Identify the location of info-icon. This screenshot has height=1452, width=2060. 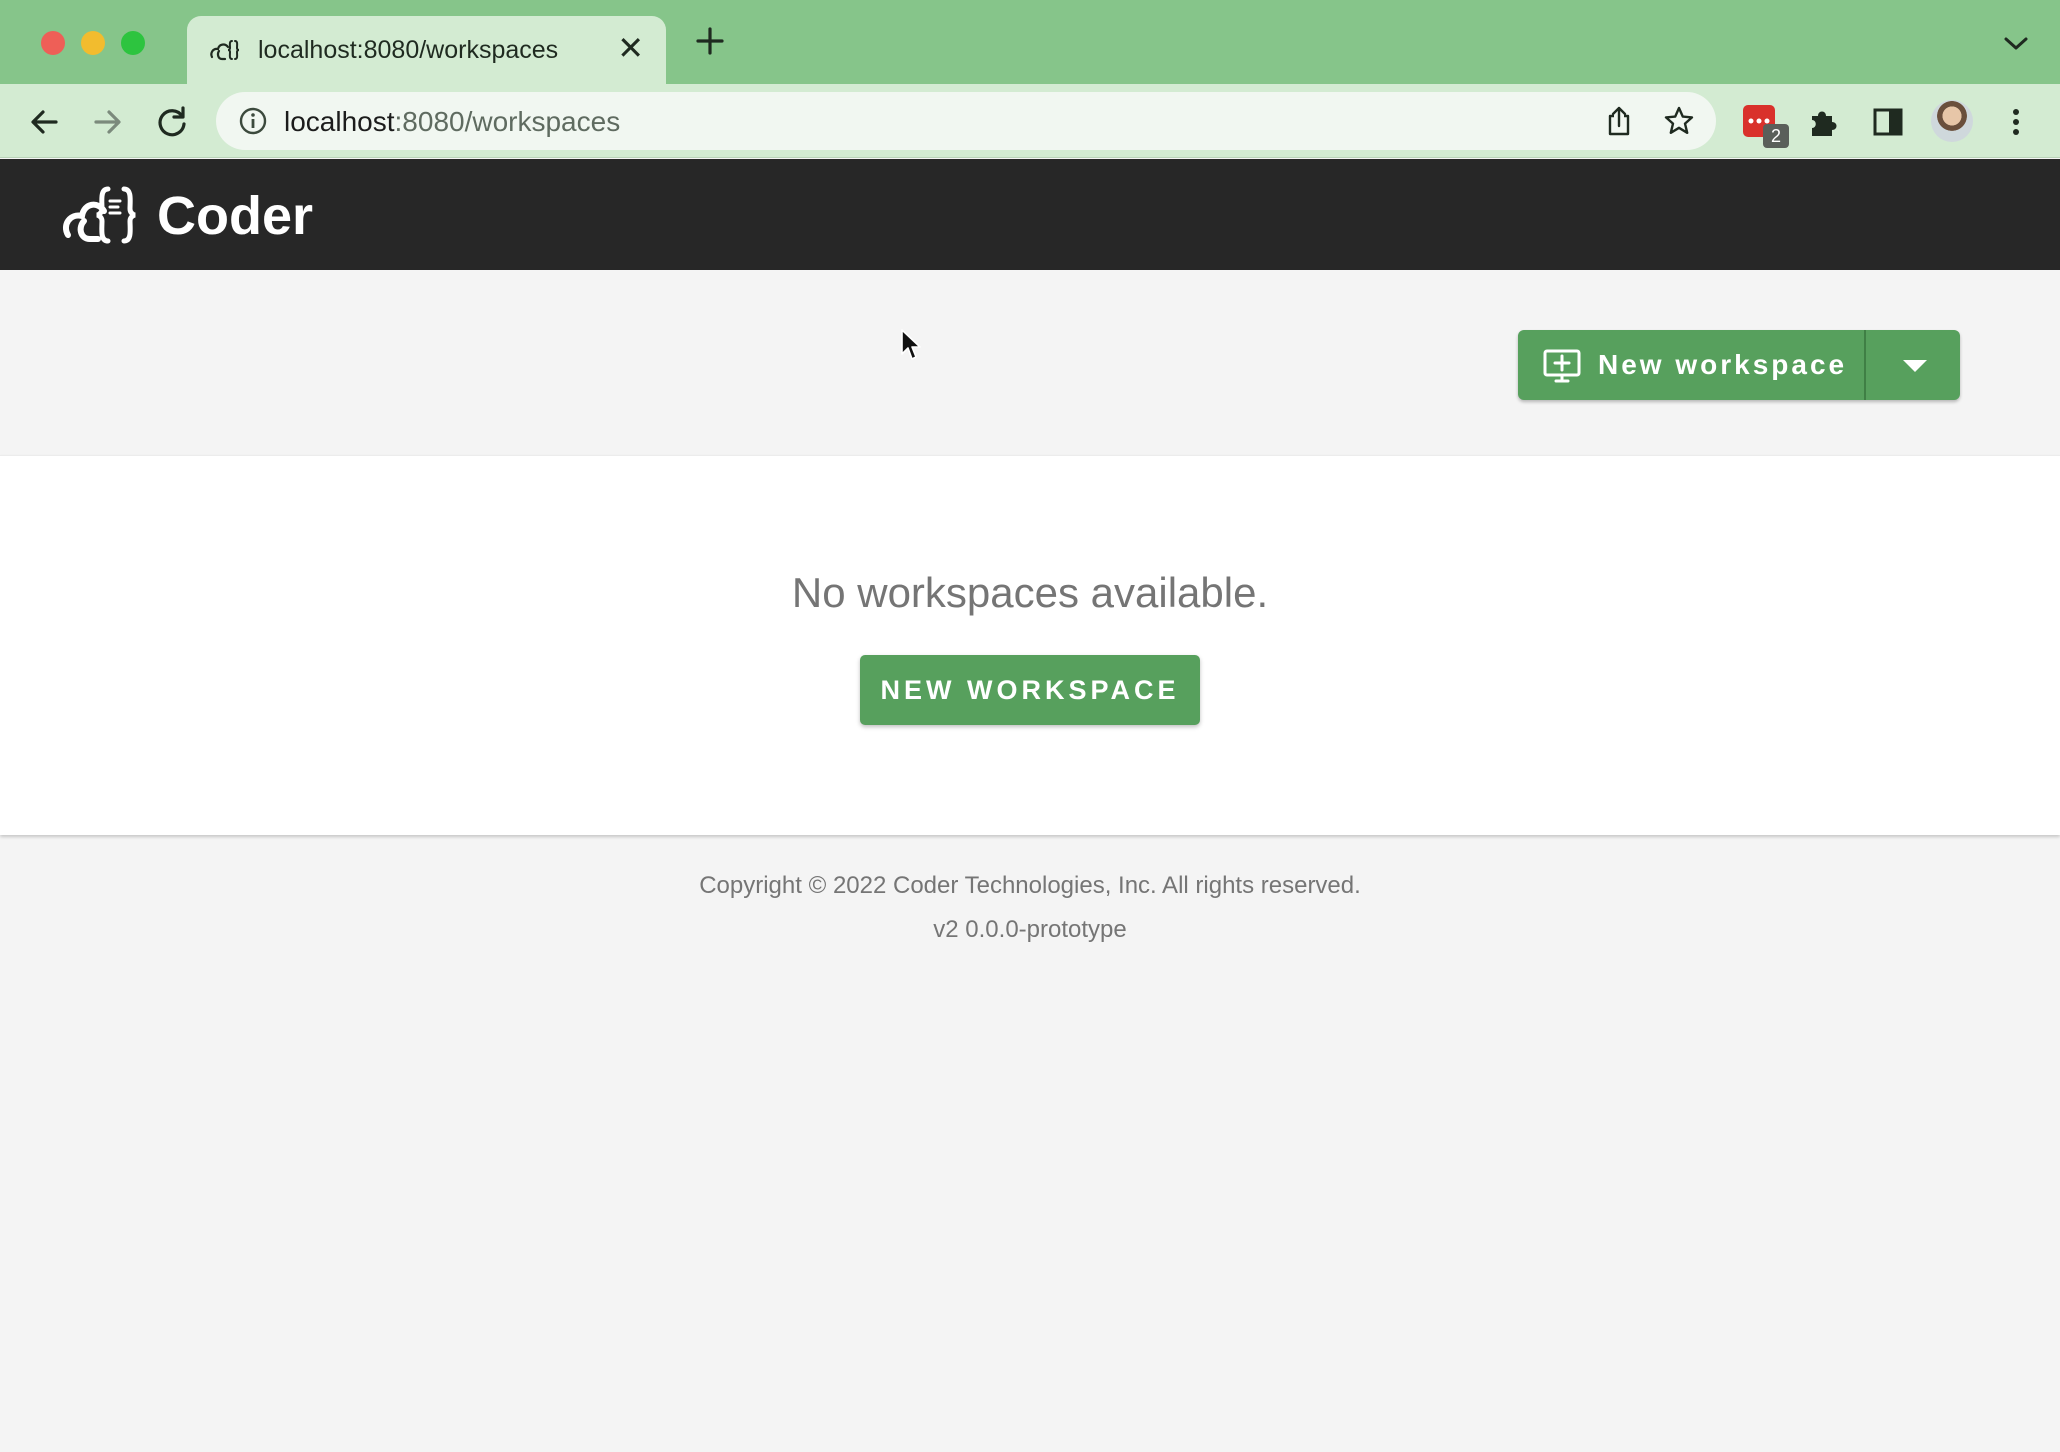
(253, 121).